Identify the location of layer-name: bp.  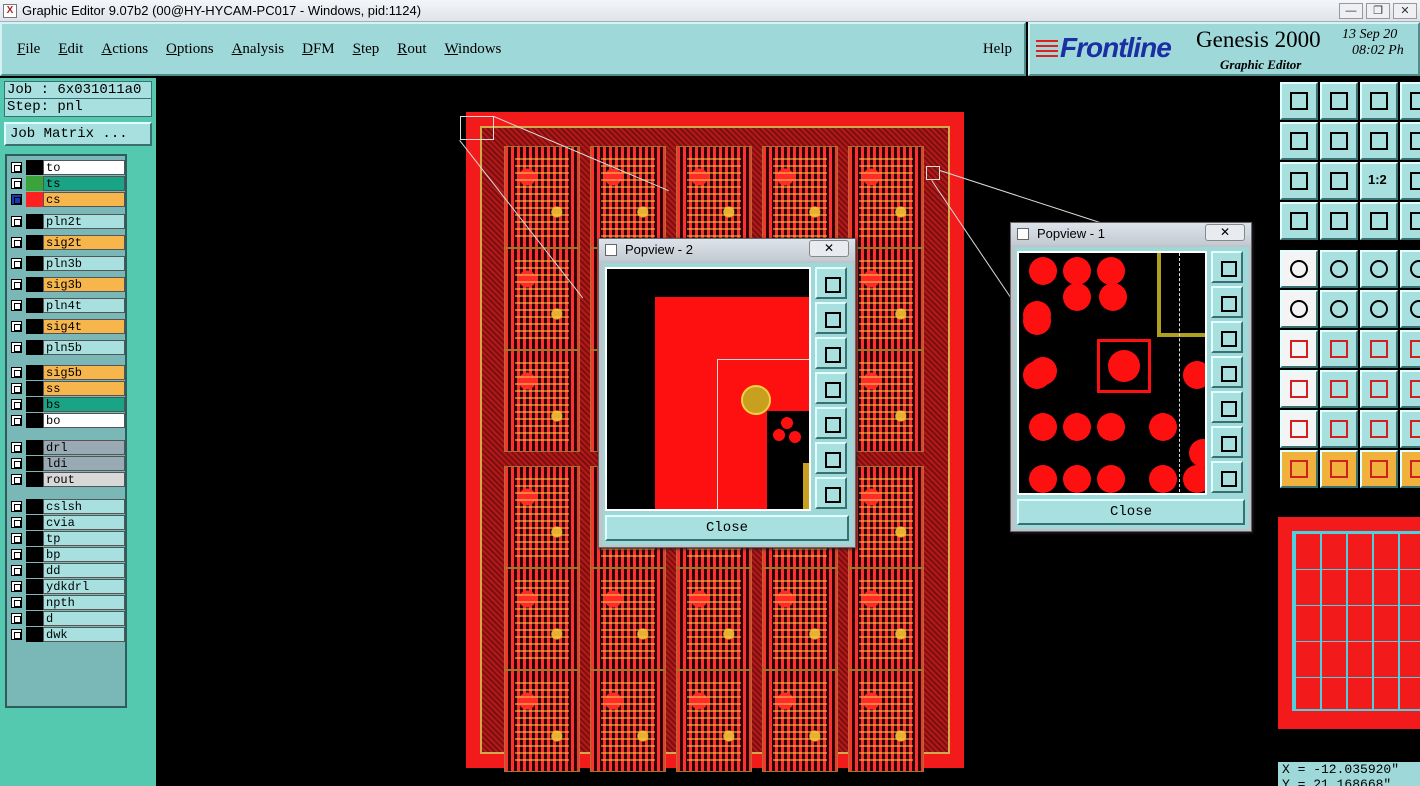
(84, 554).